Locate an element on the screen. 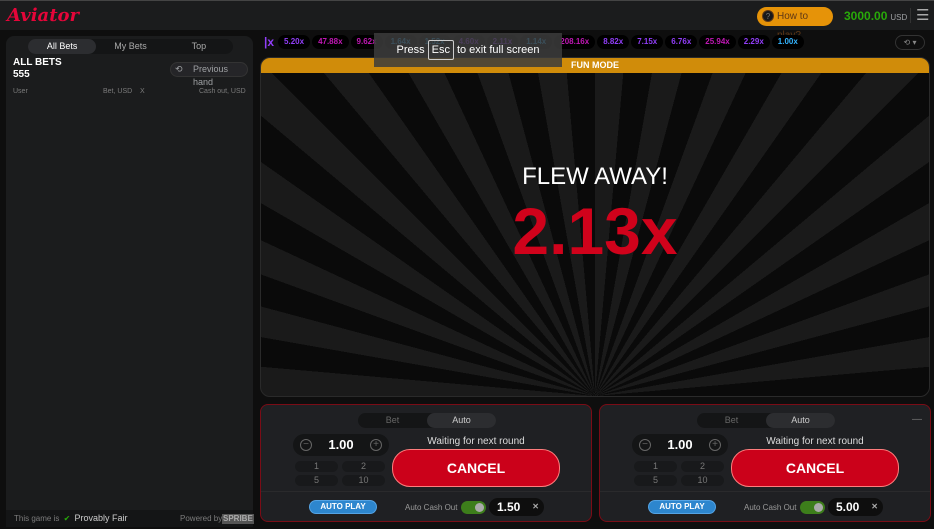  exit-text: to exit full screen is located at coordinates (498, 50).